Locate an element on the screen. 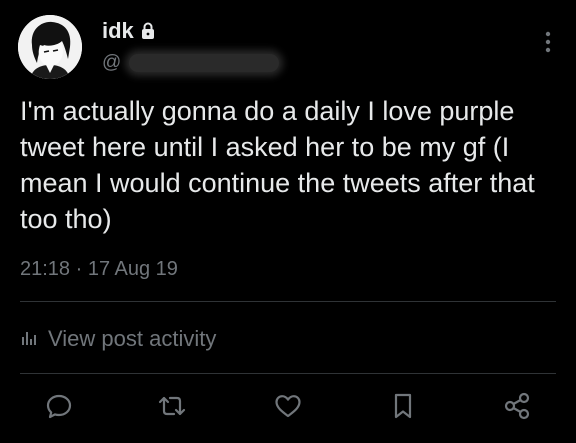 This screenshot has width=576, height=443. heart-icon is located at coordinates (288, 408).